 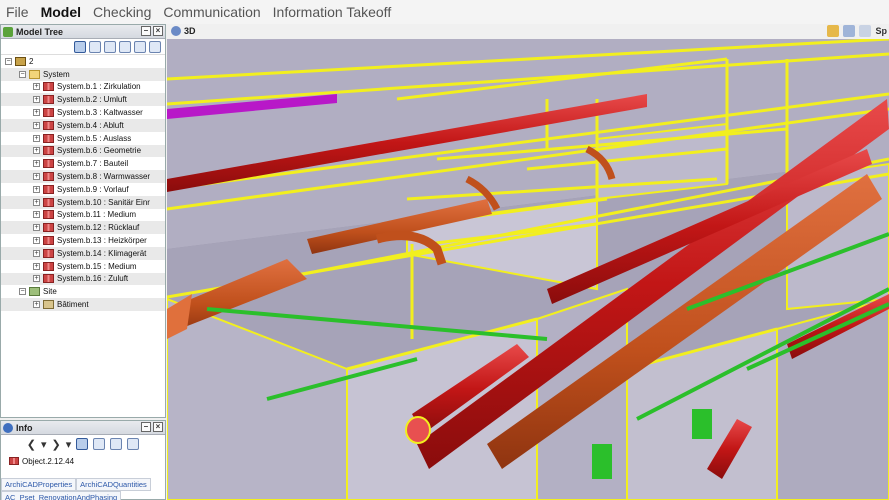 I want to click on undo-icon, so click(x=833, y=31).